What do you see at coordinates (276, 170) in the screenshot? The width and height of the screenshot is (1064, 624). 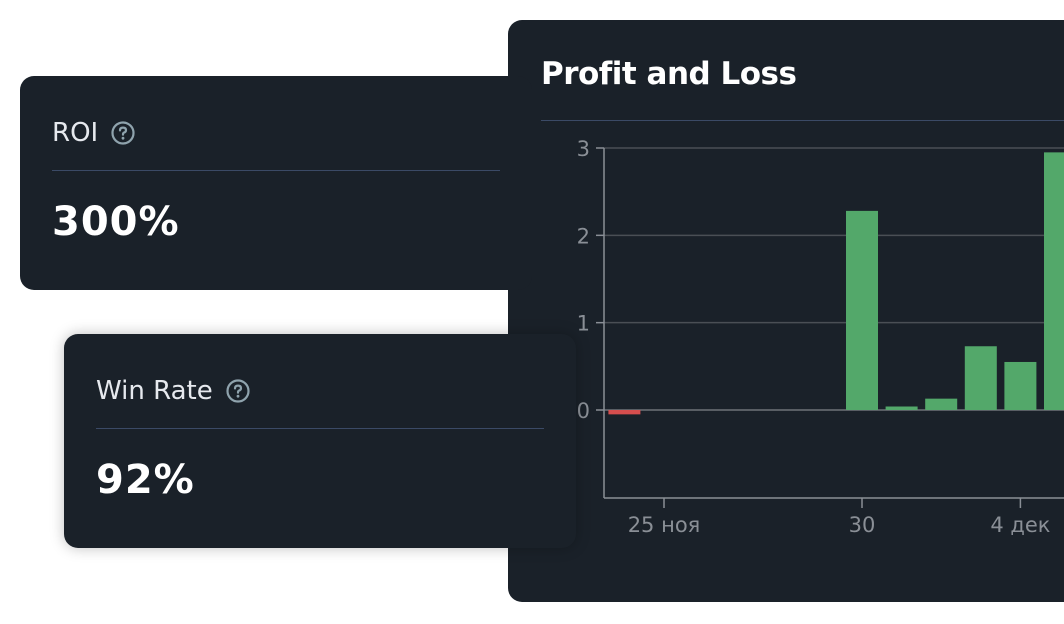 I see `roi-divider` at bounding box center [276, 170].